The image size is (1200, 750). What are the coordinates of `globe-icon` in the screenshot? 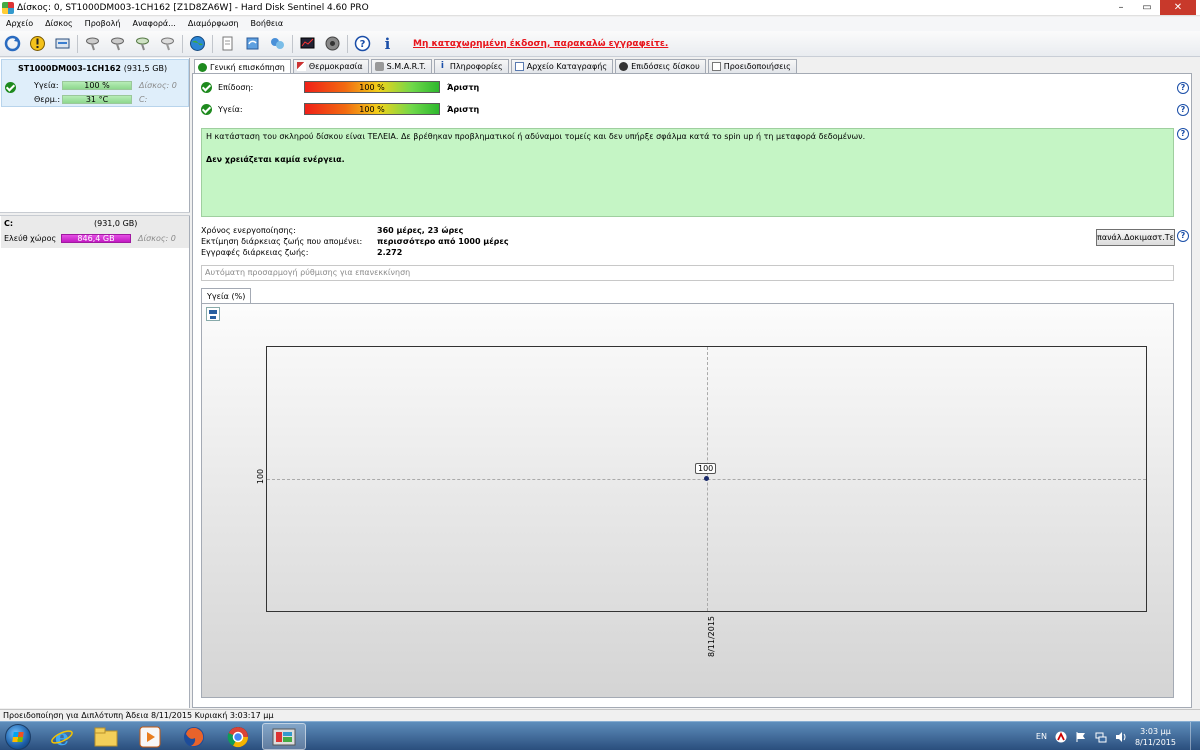 It's located at (197, 43).